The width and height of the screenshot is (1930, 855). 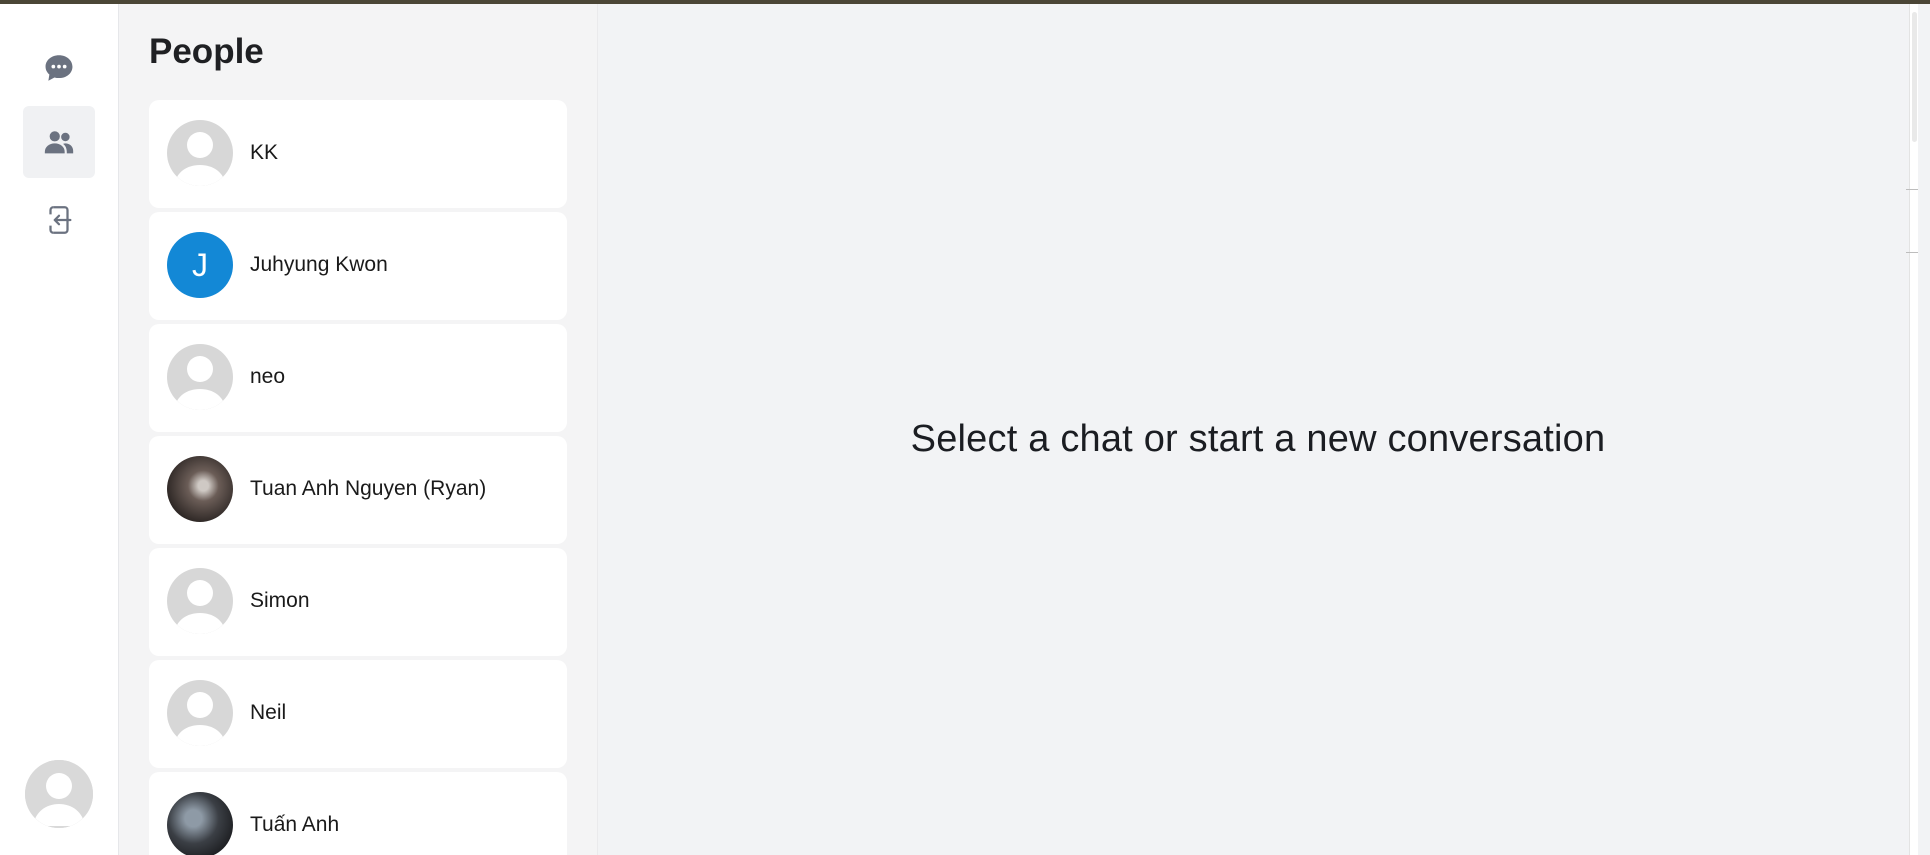 I want to click on contact-row: Tuan Anh Nguyen (Ryan), so click(x=358, y=490).